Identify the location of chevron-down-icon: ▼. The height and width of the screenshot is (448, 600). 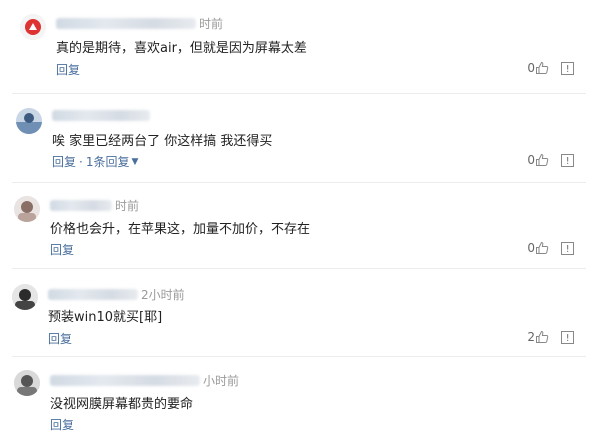
(134, 162).